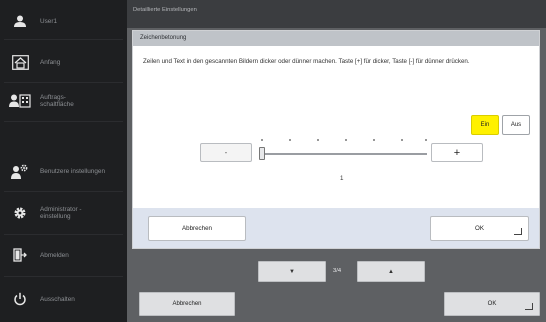 Image resolution: width=546 pixels, height=322 pixels. I want to click on cancel-button: Abbrechen, so click(187, 304).